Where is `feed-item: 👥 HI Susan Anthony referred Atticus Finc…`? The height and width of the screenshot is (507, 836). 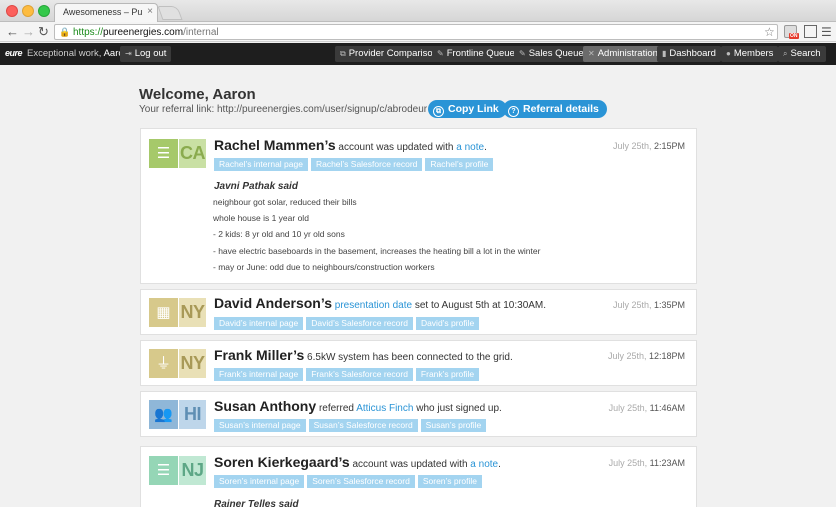
feed-item: 👥 HI Susan Anthony referred Atticus Finc… is located at coordinates (418, 414).